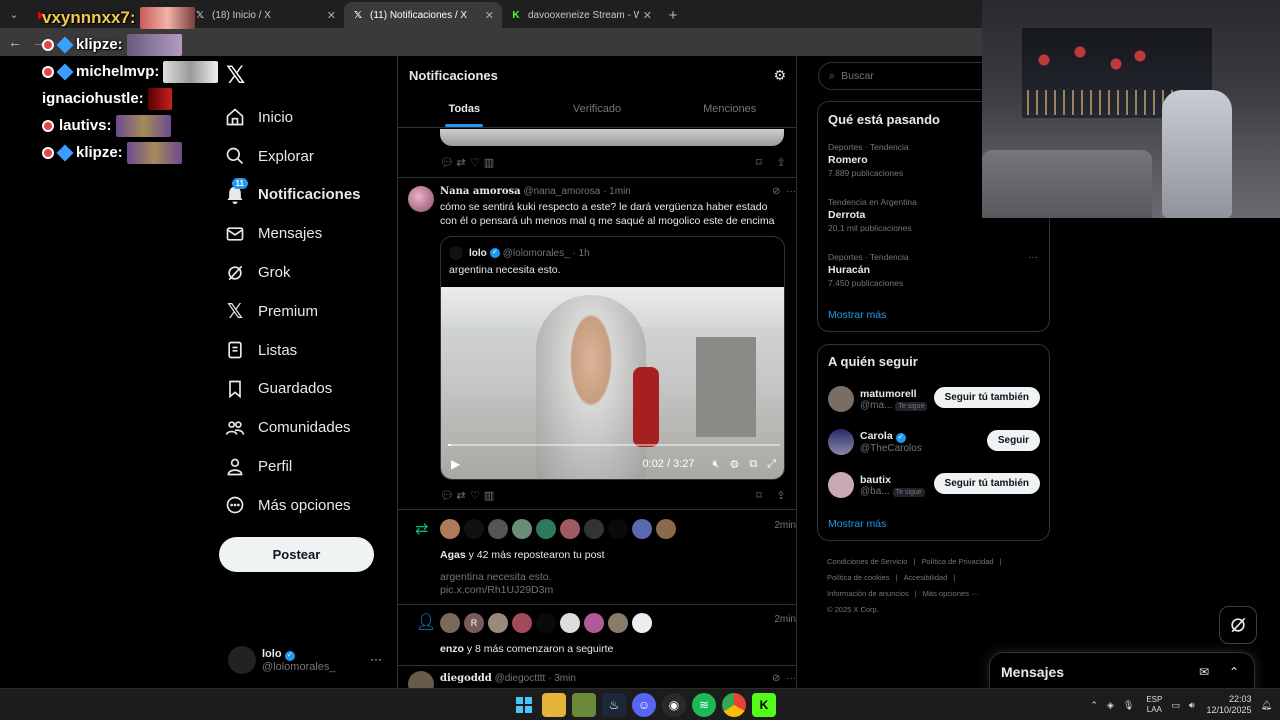  I want to click on video-progress-bar, so click(614, 445).